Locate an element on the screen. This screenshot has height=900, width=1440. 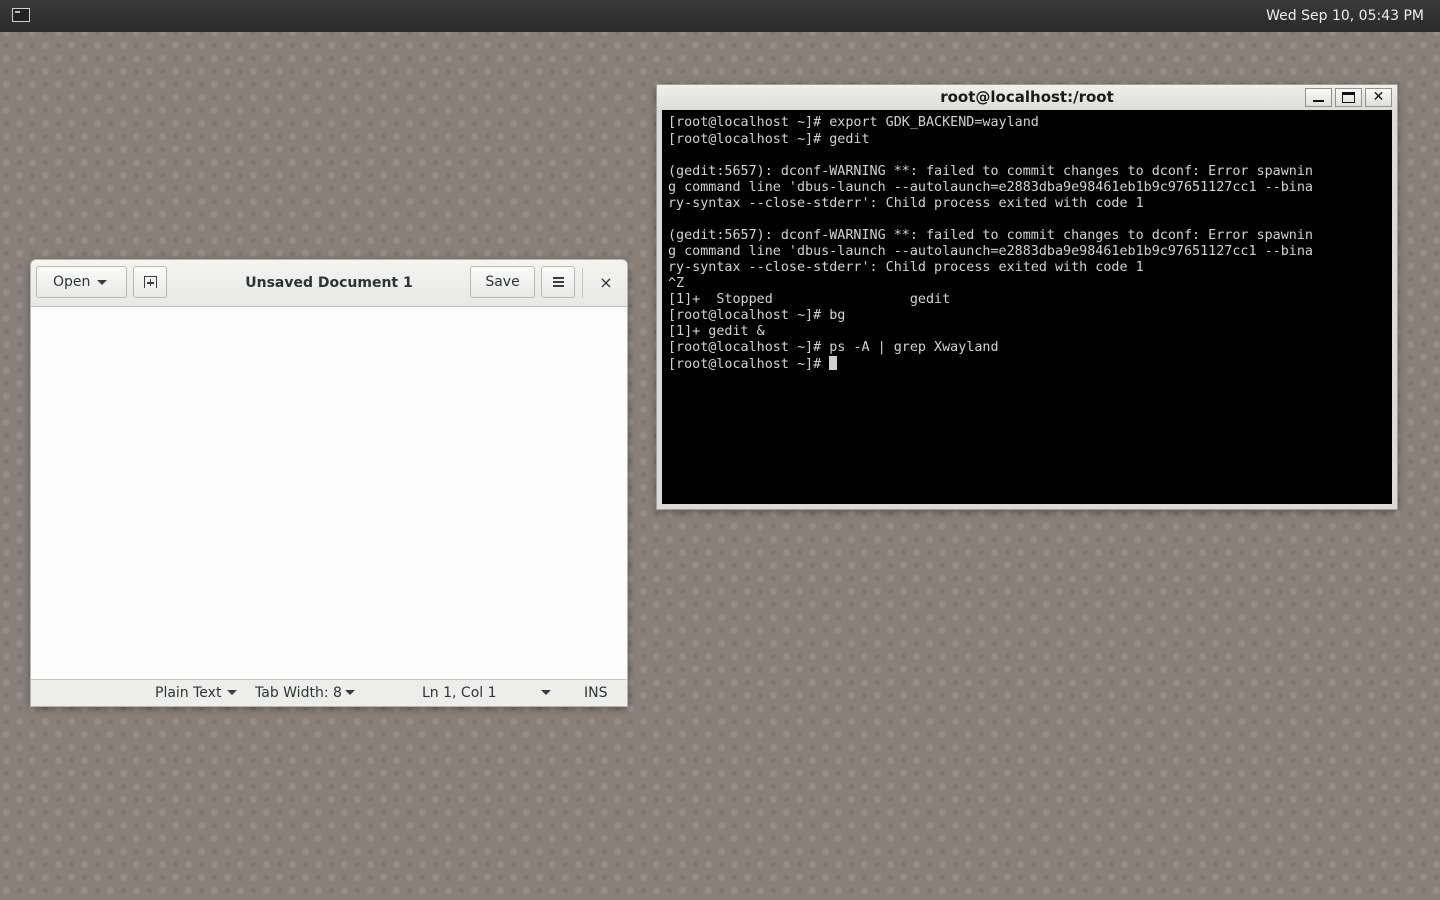
terminal-line: [root@localhost ~]# gedit is located at coordinates (769, 139).